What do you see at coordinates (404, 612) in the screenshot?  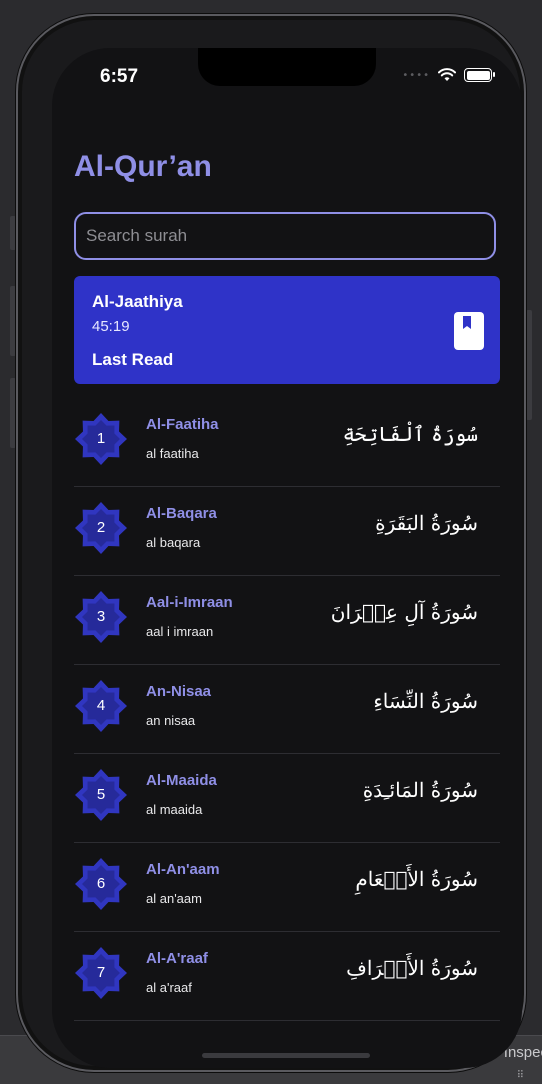 I see `surah-arabic-name: سُورَةُ آلِ عِمۡرَانَ` at bounding box center [404, 612].